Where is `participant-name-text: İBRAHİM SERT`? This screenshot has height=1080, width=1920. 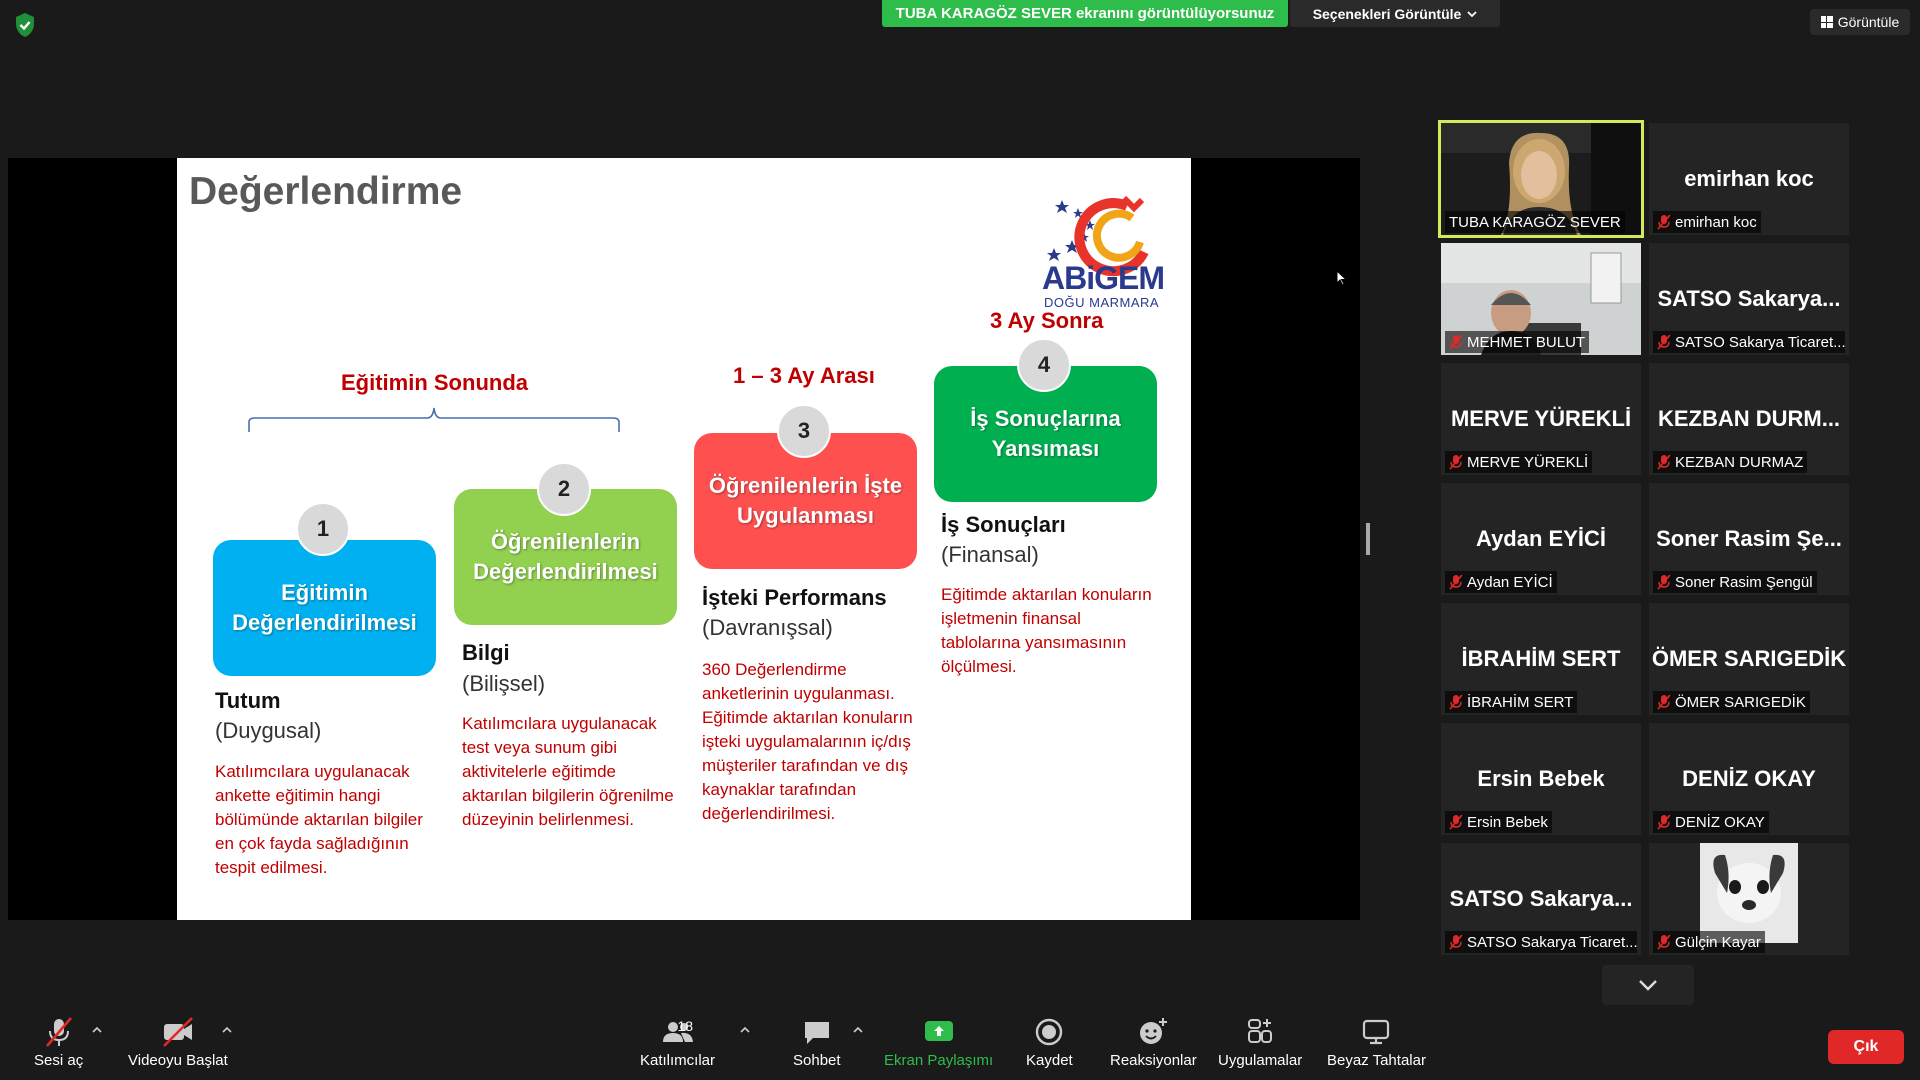 participant-name-text: İBRAHİM SERT is located at coordinates (1520, 702).